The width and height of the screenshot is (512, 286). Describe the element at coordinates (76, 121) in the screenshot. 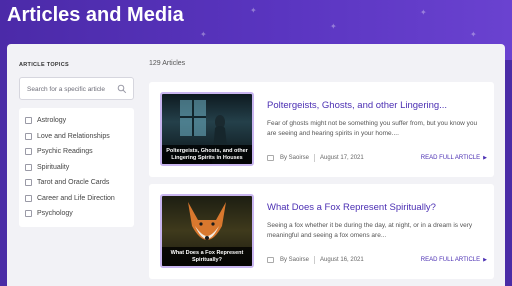

I see `topic-item-astrology: Astrology` at that location.